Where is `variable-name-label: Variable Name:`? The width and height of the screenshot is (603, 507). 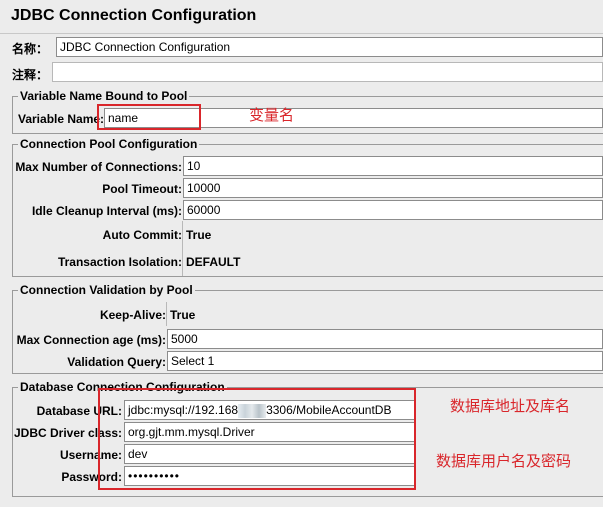
variable-name-label: Variable Name: is located at coordinates (61, 119).